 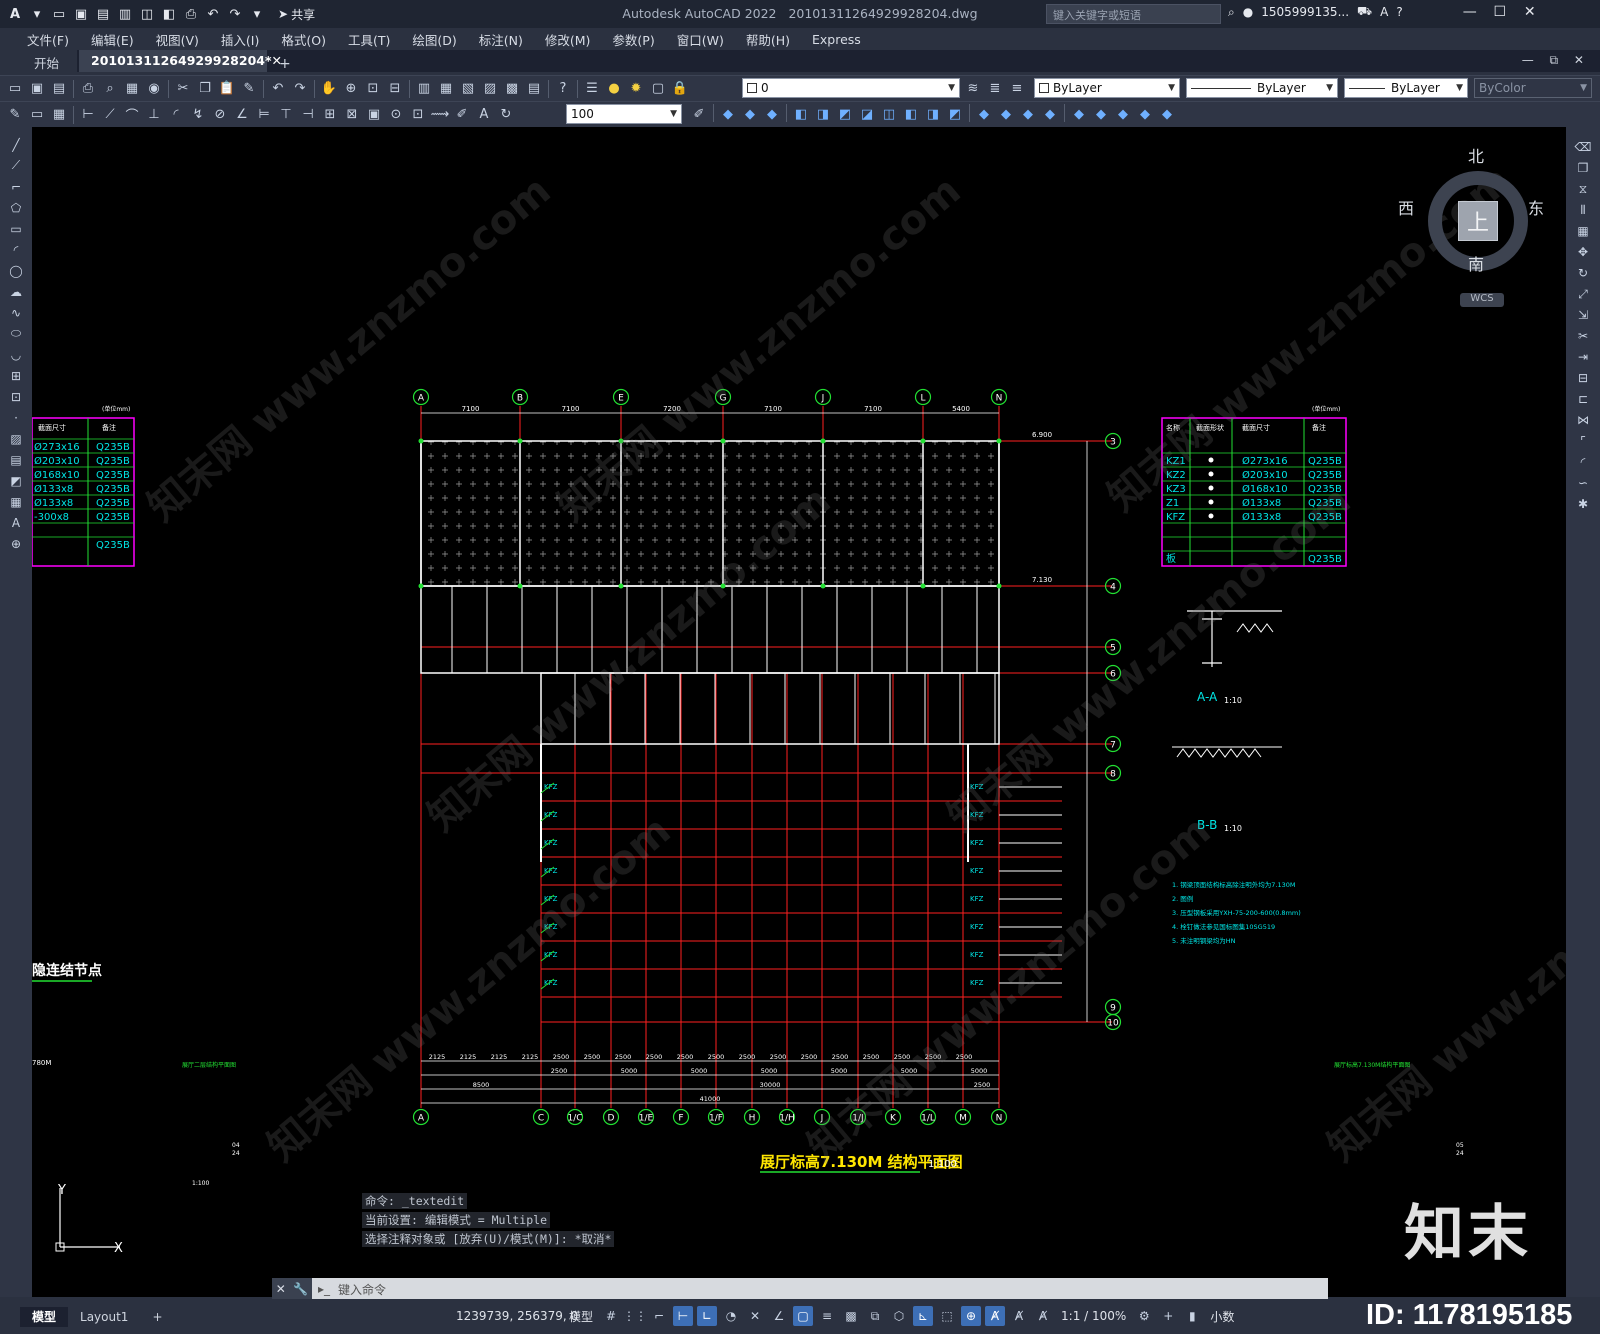 What do you see at coordinates (1167, 114) in the screenshot?
I see `ucs-origin-icon: ◆` at bounding box center [1167, 114].